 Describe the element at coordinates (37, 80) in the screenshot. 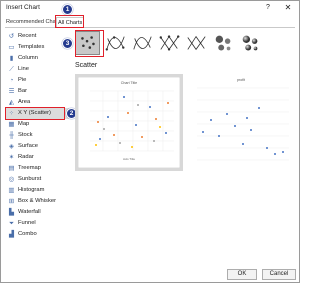

I see `sidebar-item-pie: ◔ Pie` at that location.